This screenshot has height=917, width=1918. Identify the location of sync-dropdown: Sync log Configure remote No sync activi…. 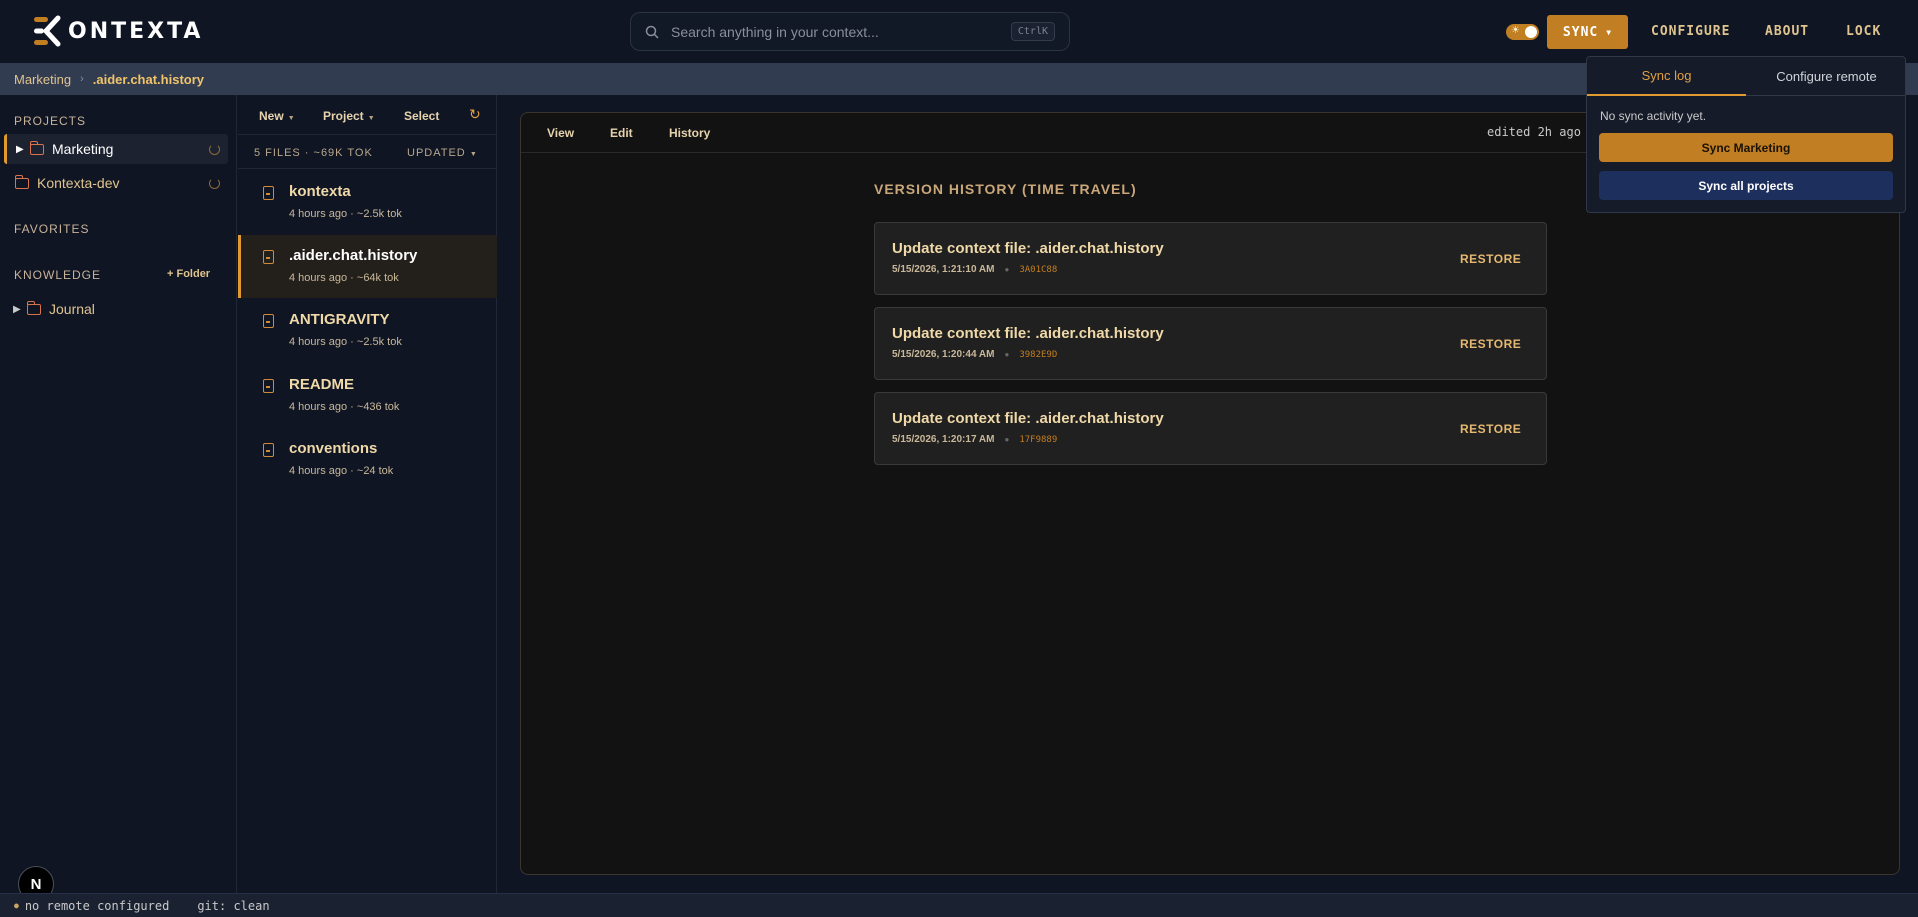
(1746, 134).